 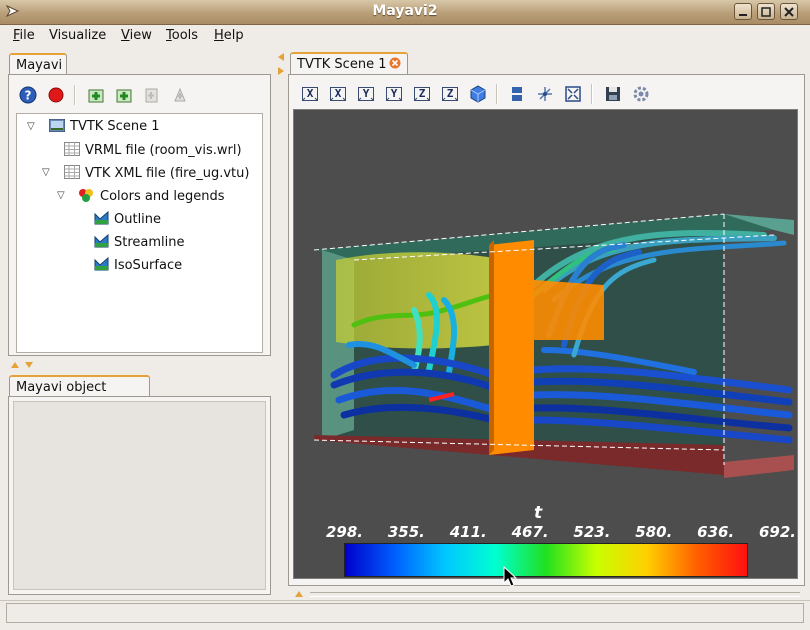 What do you see at coordinates (405, 36) in the screenshot?
I see `menu-bar: File Visualize View Tools Help` at bounding box center [405, 36].